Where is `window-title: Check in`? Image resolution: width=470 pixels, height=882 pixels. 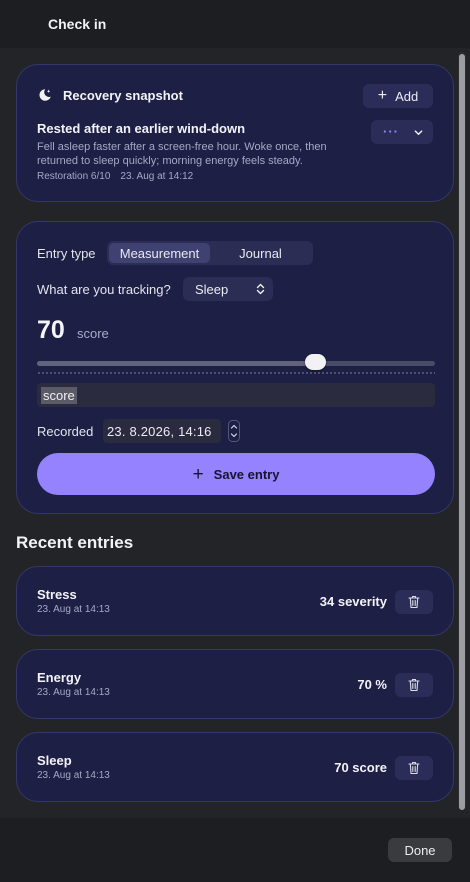 window-title: Check in is located at coordinates (77, 24).